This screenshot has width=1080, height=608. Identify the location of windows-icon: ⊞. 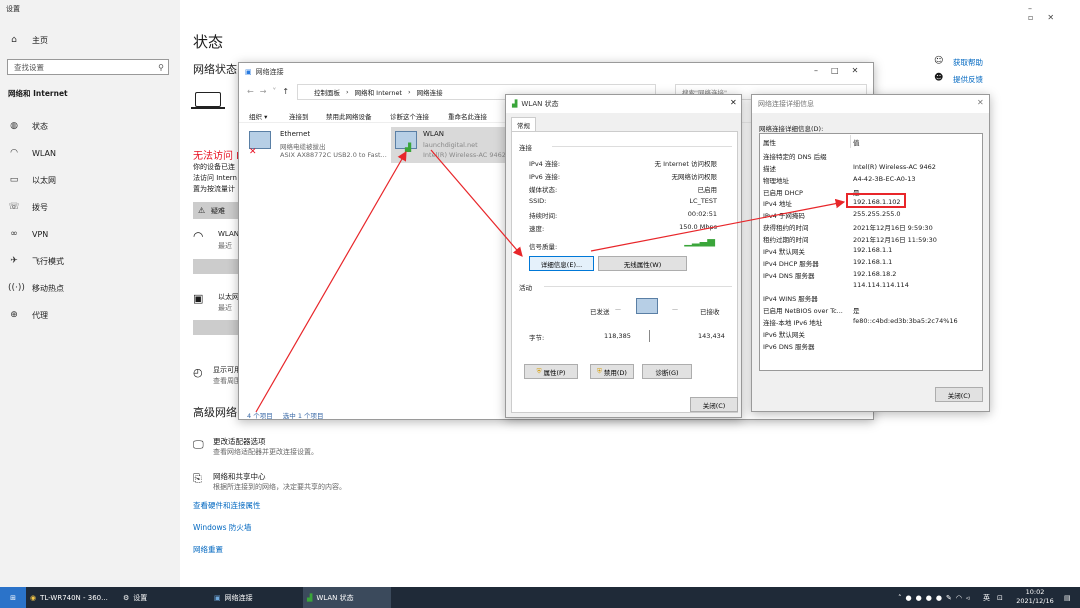
(13, 597).